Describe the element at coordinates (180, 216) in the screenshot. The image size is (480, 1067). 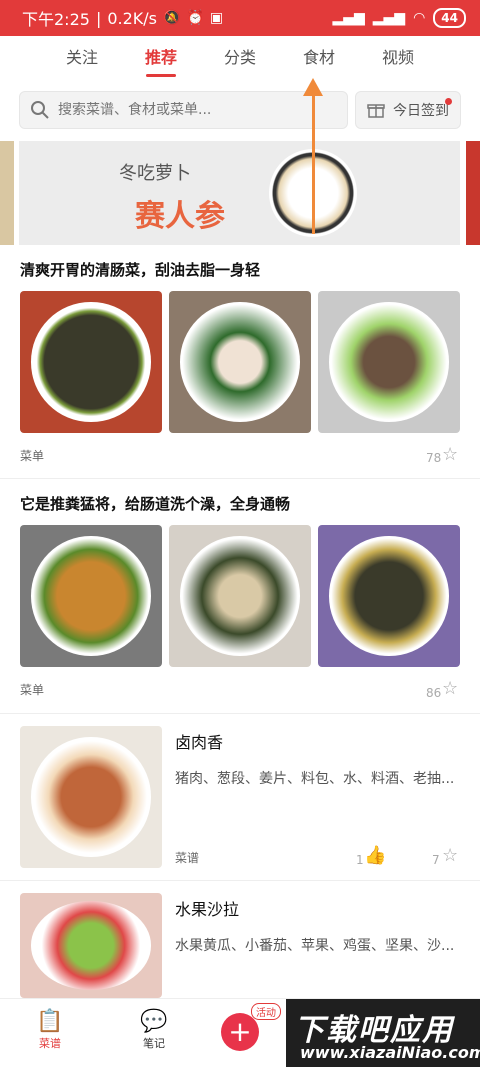
I see `banner-line2: 赛人参` at that location.